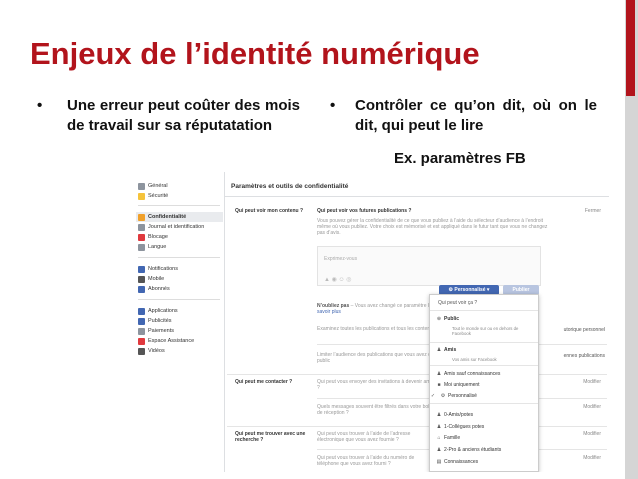 The width and height of the screenshot is (638, 479). What do you see at coordinates (141, 331) in the screenshot?
I see `card-icon` at bounding box center [141, 331].